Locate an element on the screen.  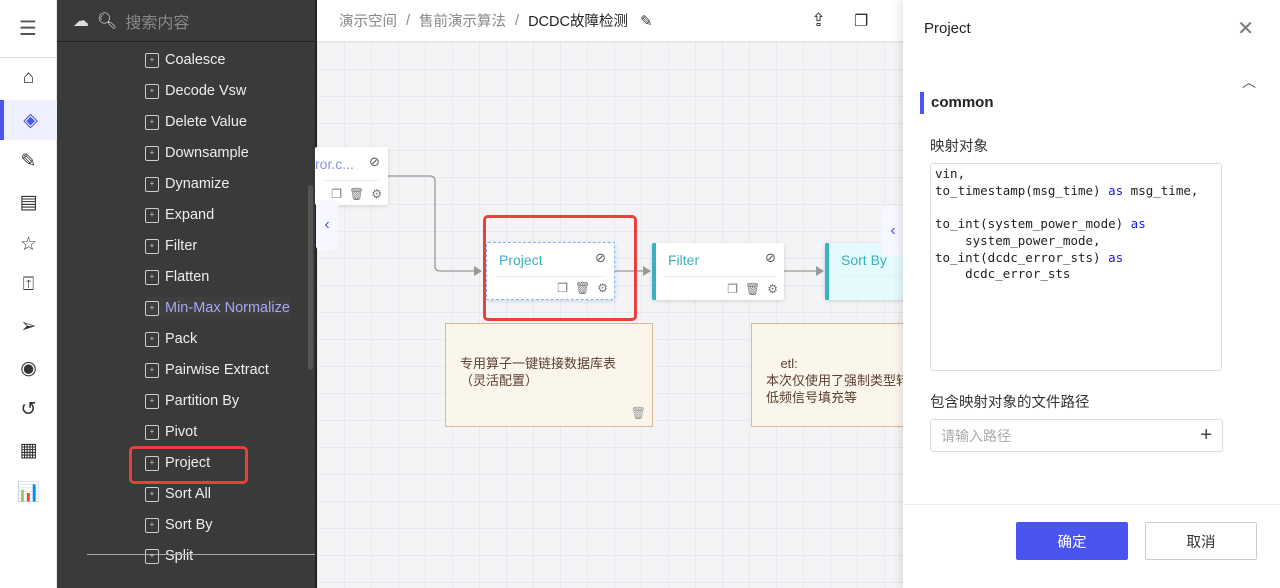
operator-label: Sort All is located at coordinates (188, 494).